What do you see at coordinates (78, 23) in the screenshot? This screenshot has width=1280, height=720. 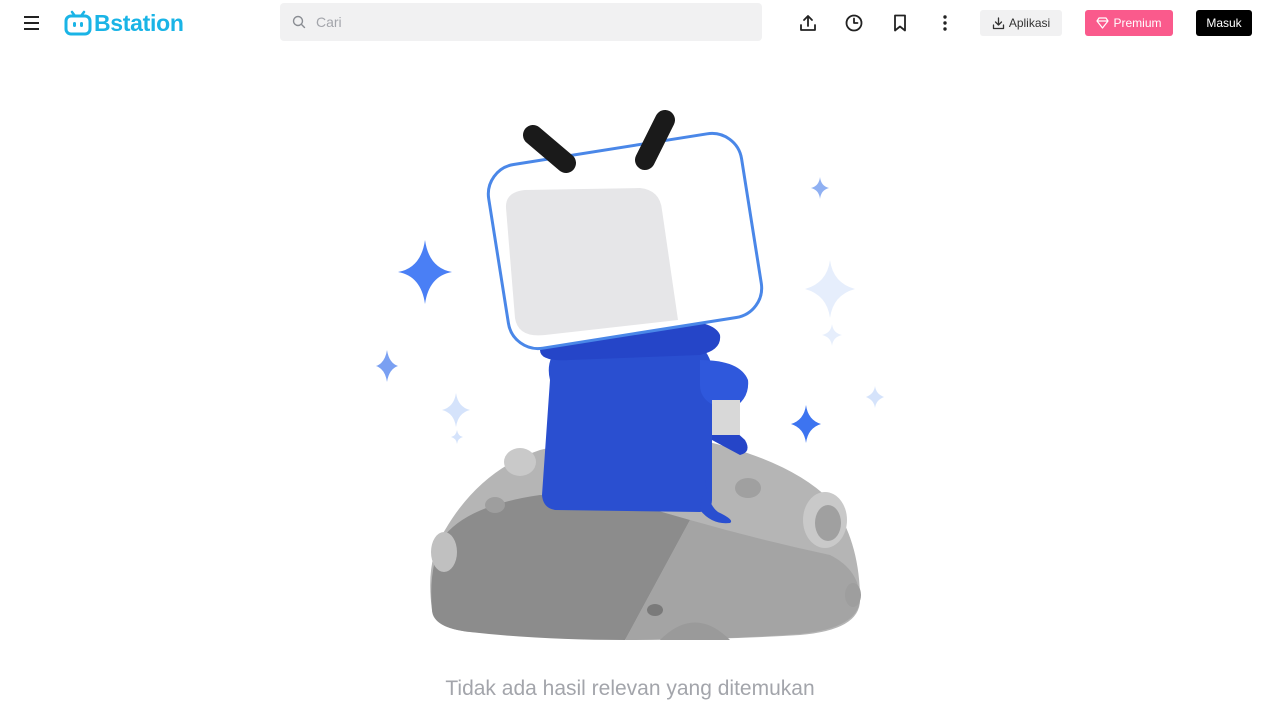 I see `tv-logo-icon` at bounding box center [78, 23].